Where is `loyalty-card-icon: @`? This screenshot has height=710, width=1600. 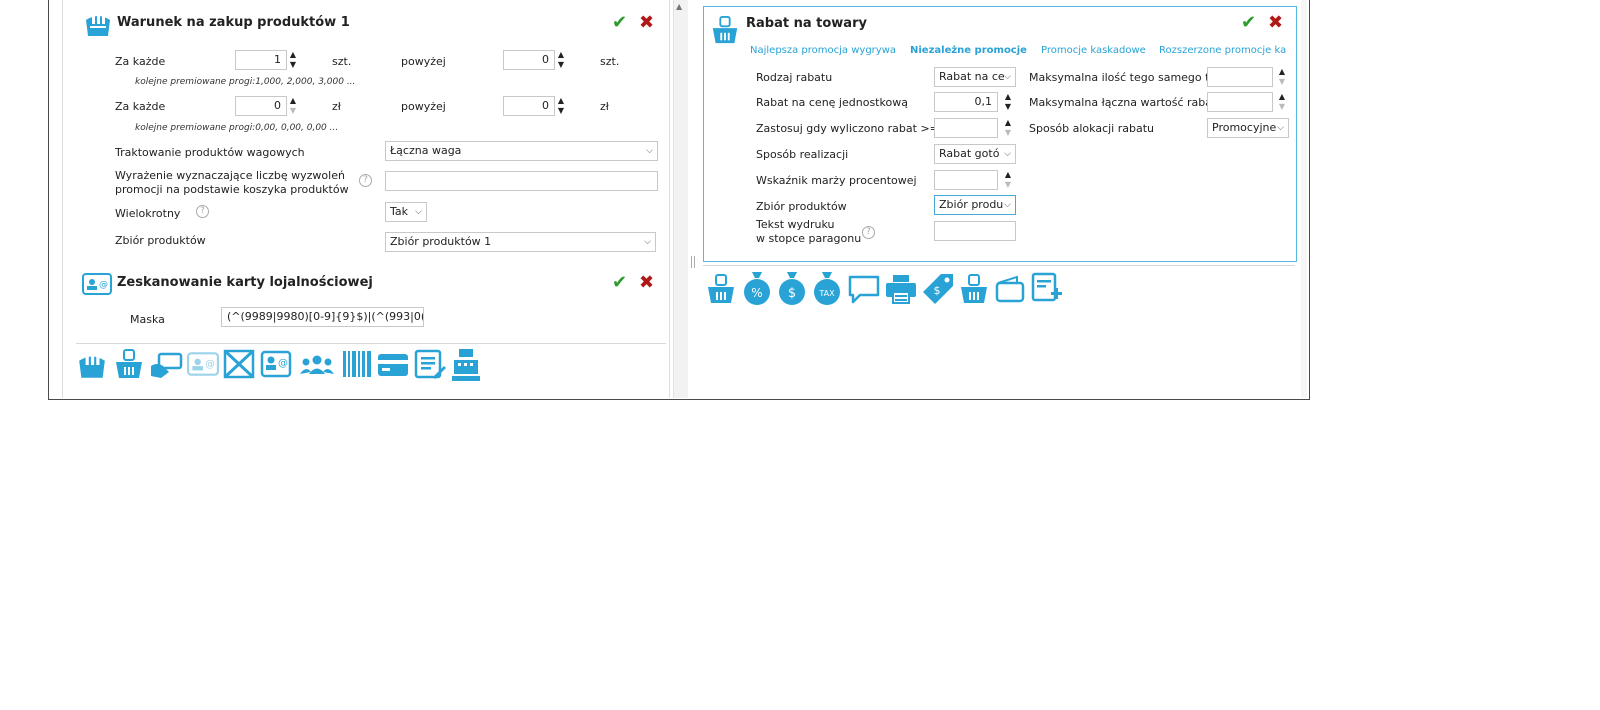
loyalty-card-icon: @ is located at coordinates (97, 284).